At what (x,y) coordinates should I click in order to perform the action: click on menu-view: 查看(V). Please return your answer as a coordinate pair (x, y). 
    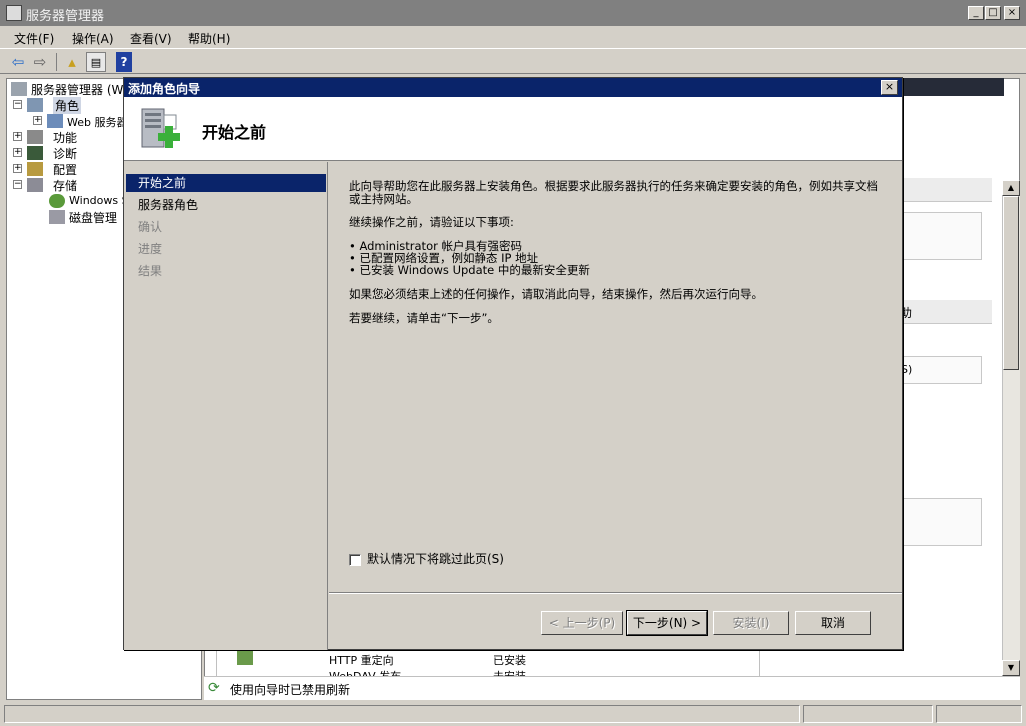
    Looking at the image, I should click on (151, 38).